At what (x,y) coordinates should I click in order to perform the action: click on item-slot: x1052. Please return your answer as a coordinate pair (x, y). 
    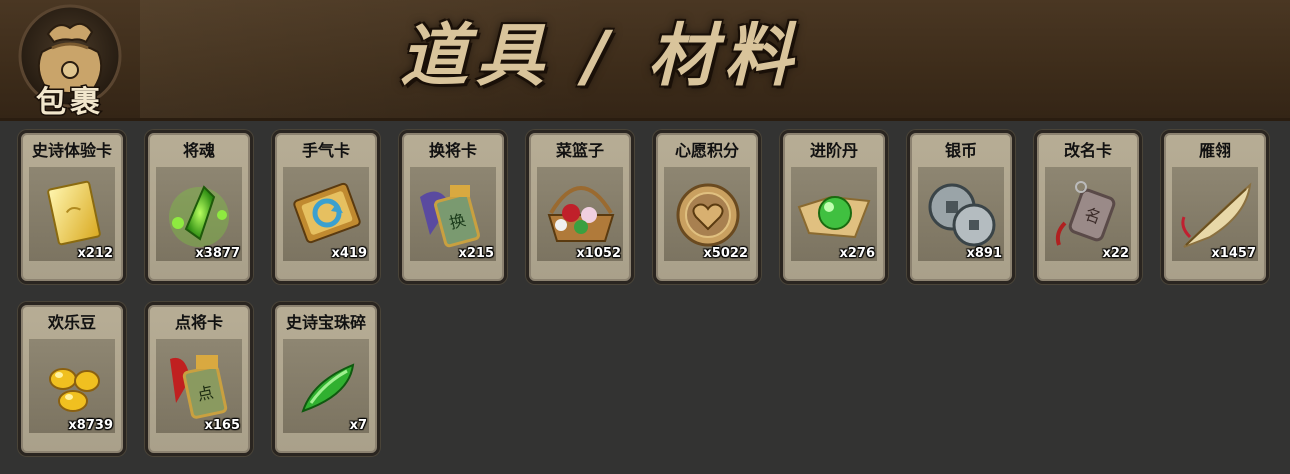
    Looking at the image, I should click on (580, 214).